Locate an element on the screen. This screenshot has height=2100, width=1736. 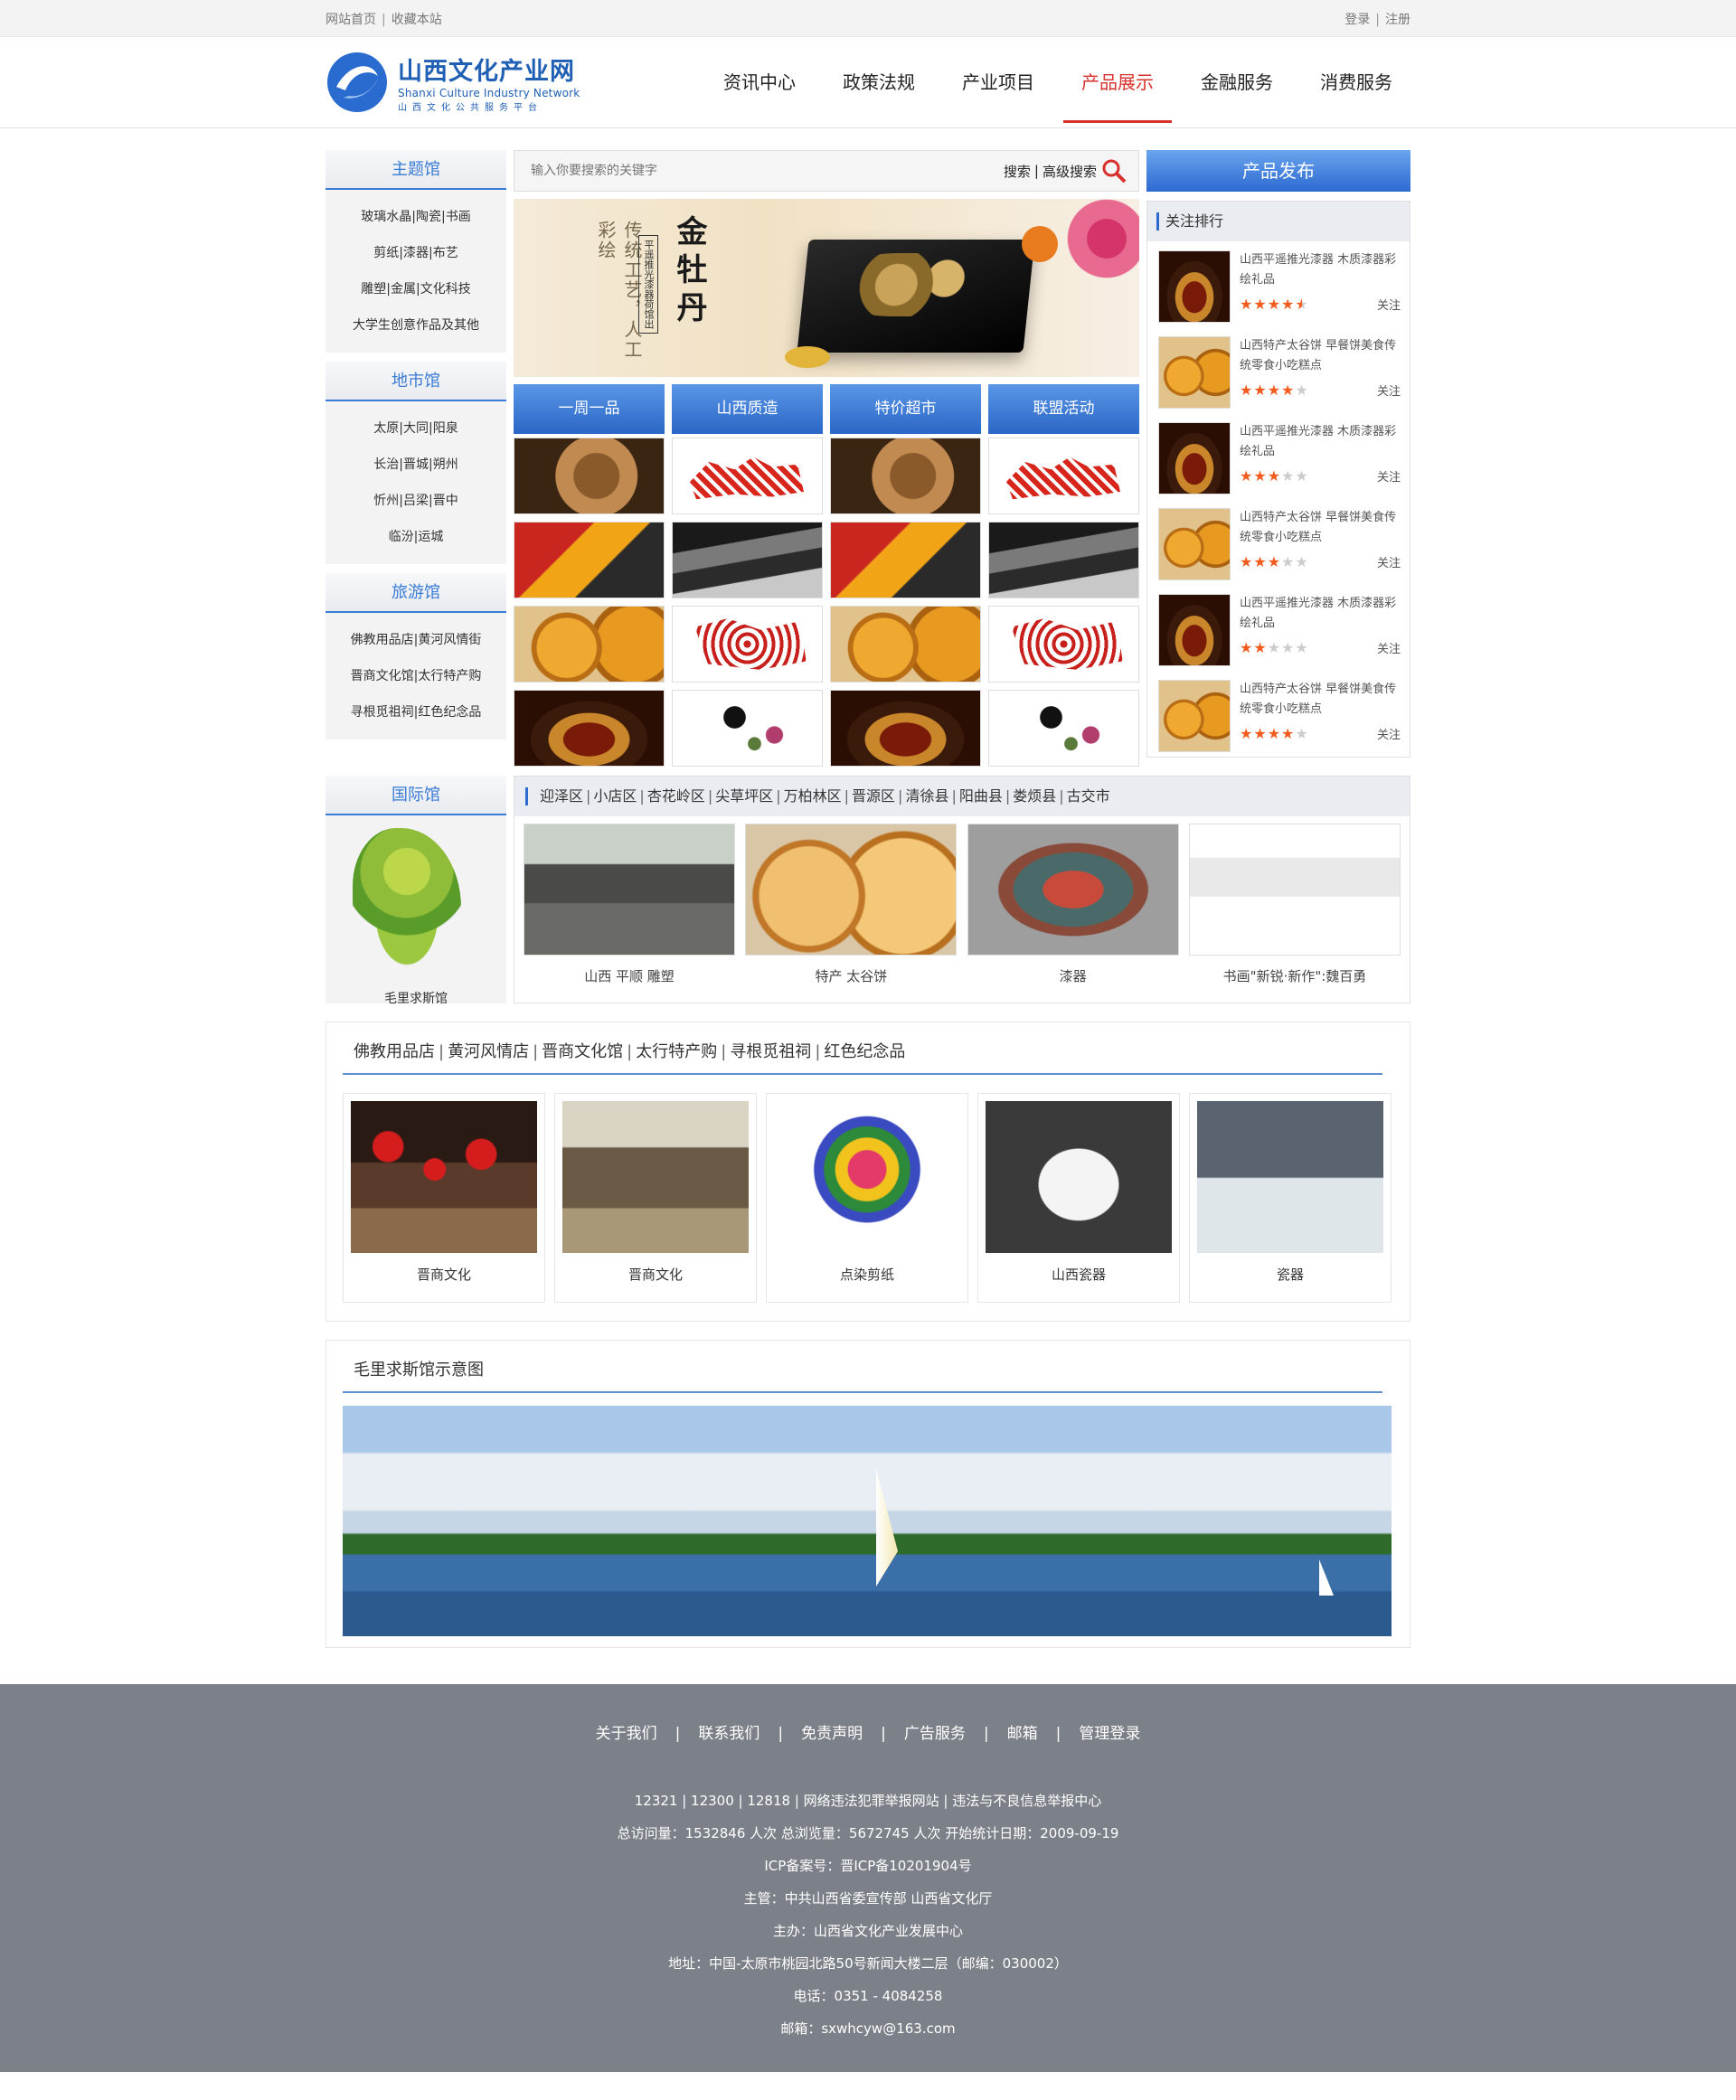
district-product-label: 漆器 is located at coordinates (1073, 975).